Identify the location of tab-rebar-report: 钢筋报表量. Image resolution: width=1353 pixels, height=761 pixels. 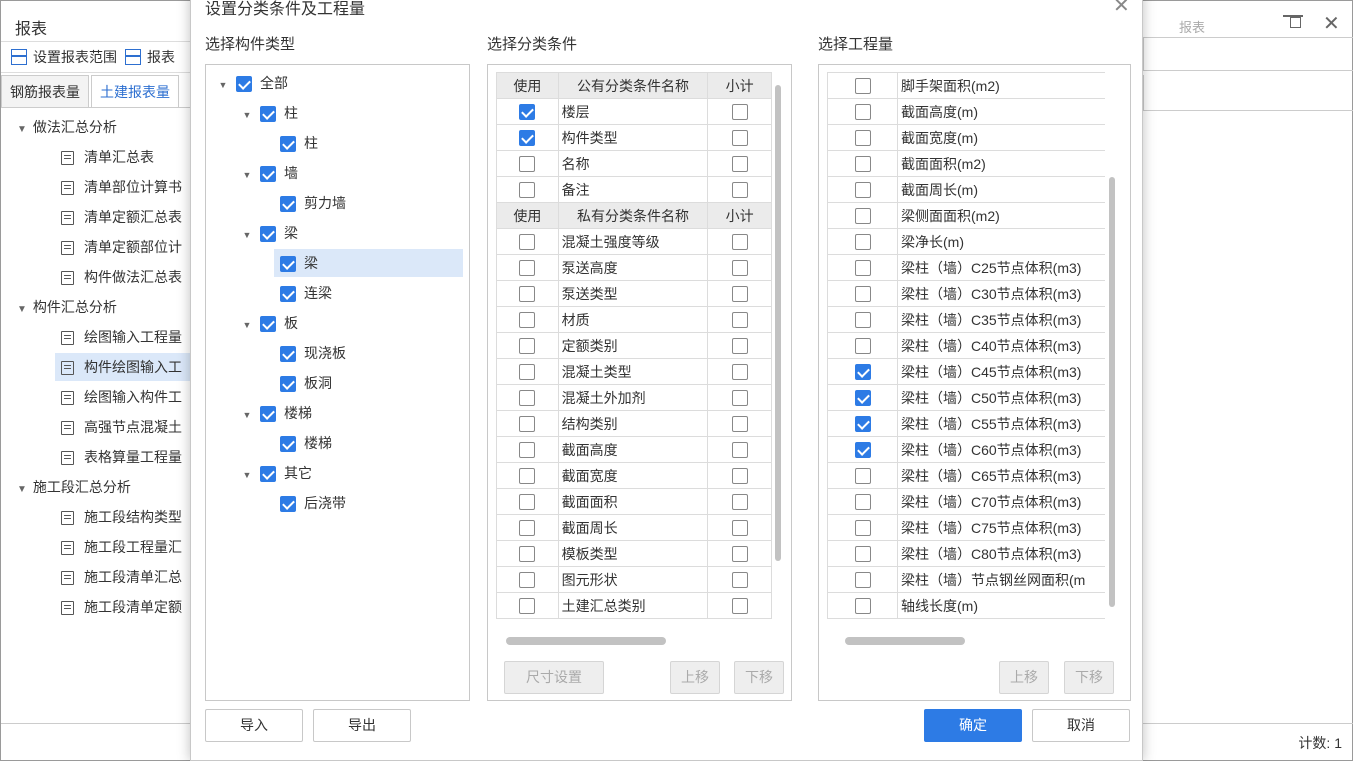
(45, 91).